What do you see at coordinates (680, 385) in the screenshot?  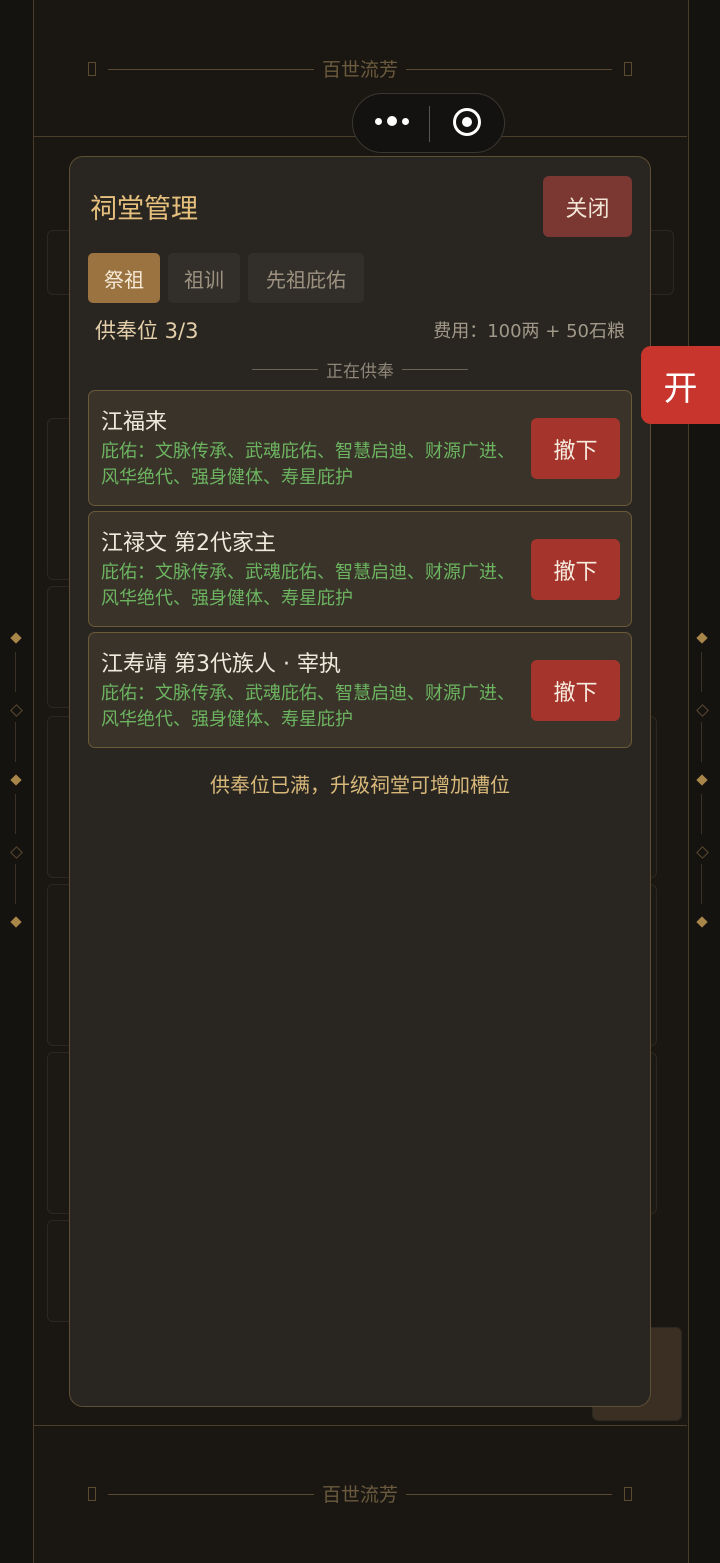 I see `open-button: 开` at bounding box center [680, 385].